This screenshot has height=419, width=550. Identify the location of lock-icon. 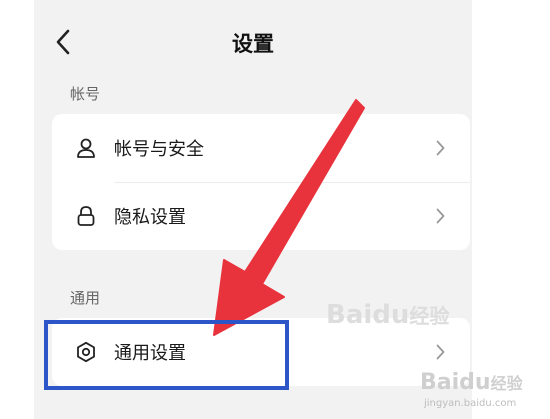
(86, 216).